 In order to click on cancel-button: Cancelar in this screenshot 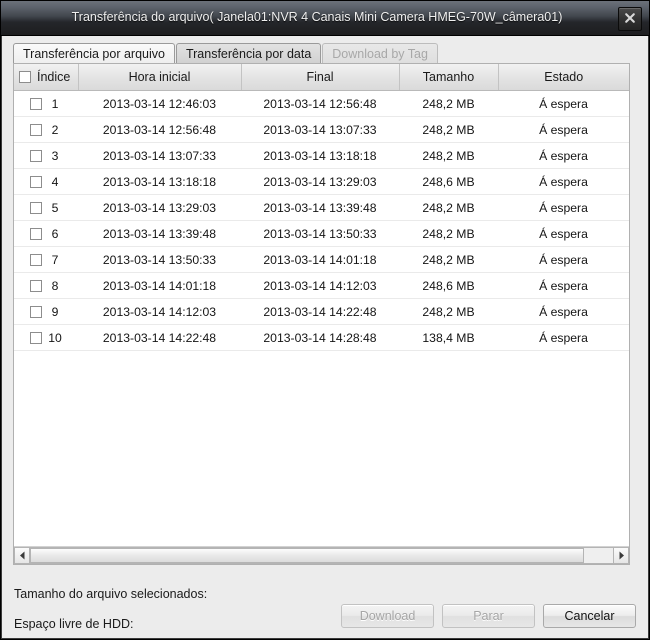, I will do `click(589, 616)`.